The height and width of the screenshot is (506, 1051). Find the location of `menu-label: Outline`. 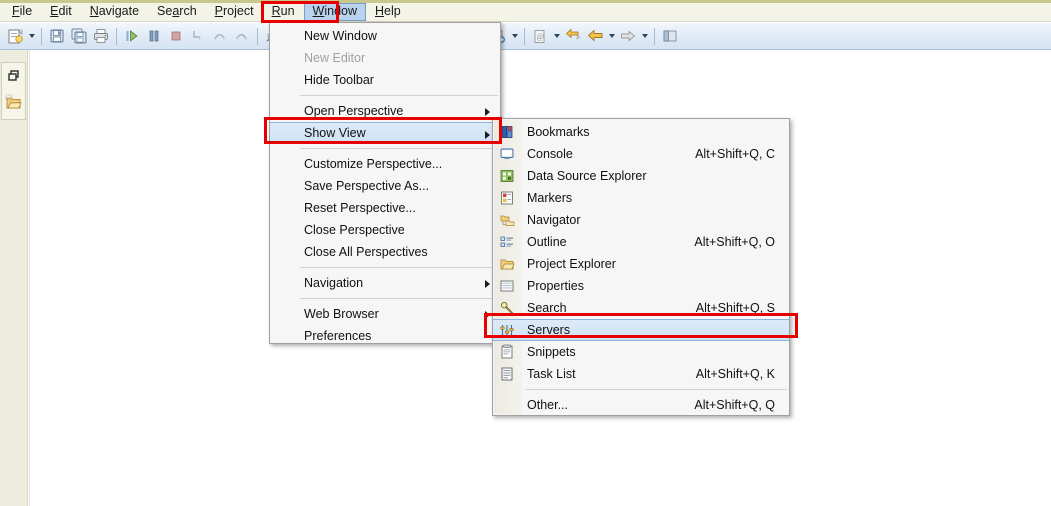

menu-label: Outline is located at coordinates (547, 242).